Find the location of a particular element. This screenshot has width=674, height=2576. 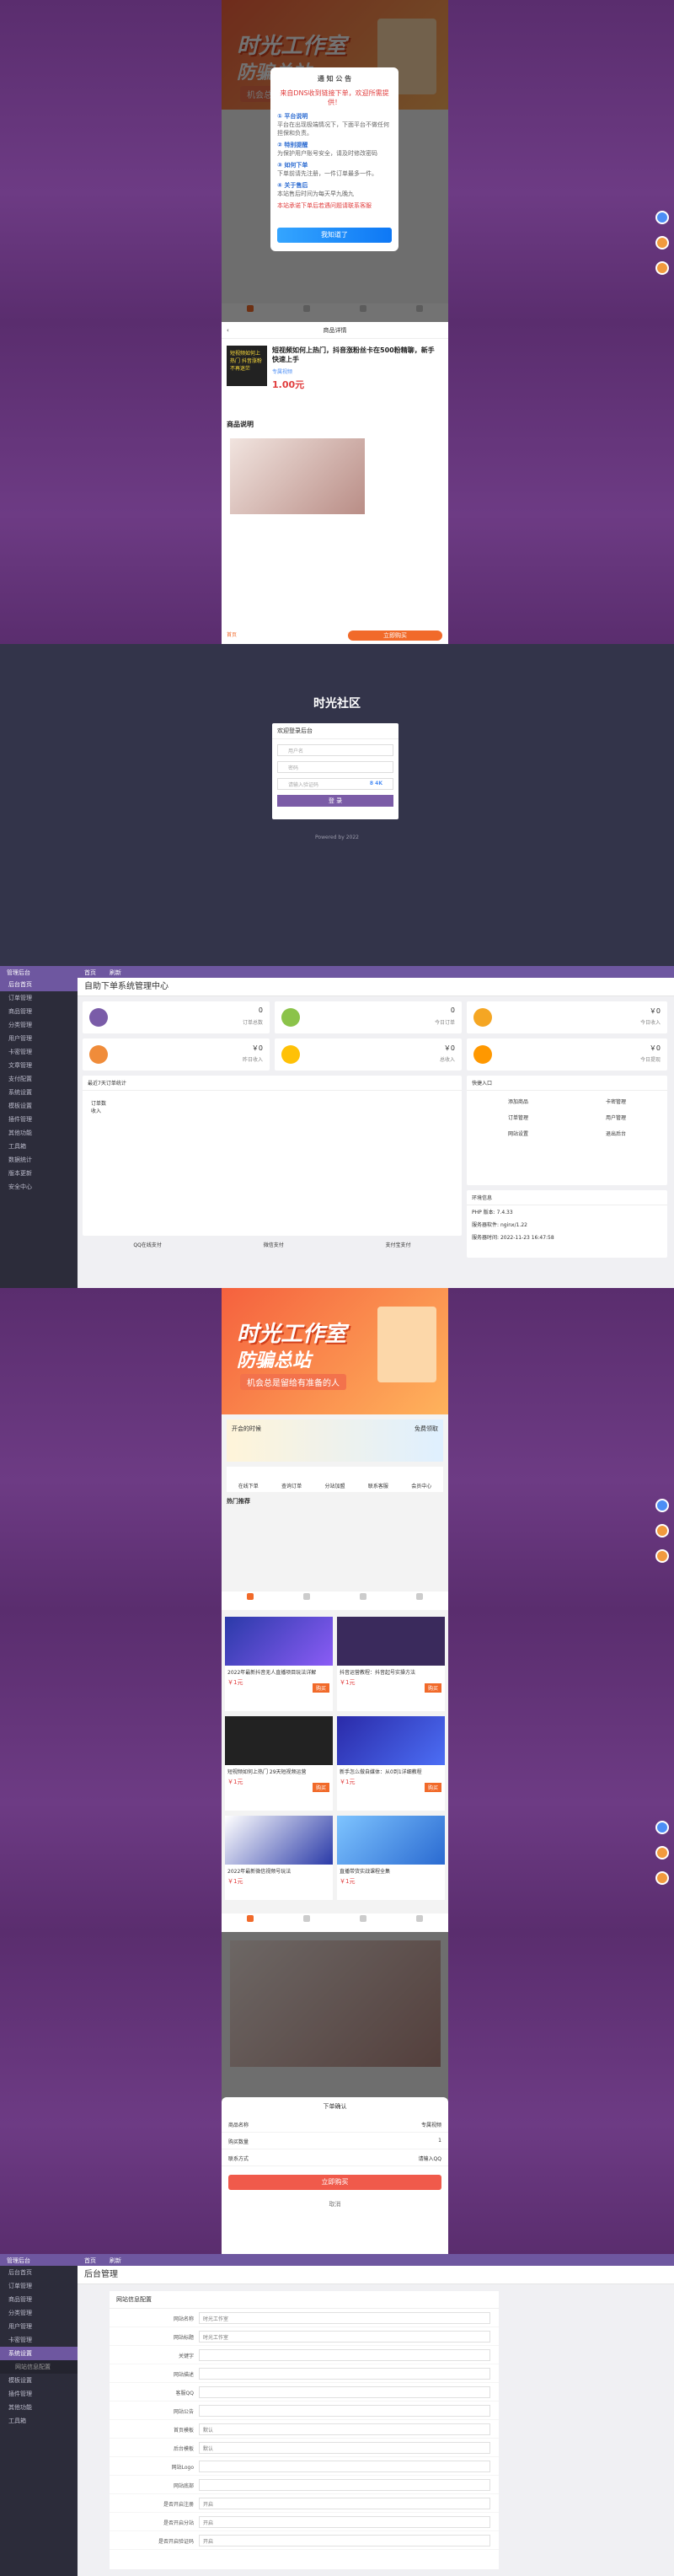

quick-icon: 联系客服 is located at coordinates (378, 1485).